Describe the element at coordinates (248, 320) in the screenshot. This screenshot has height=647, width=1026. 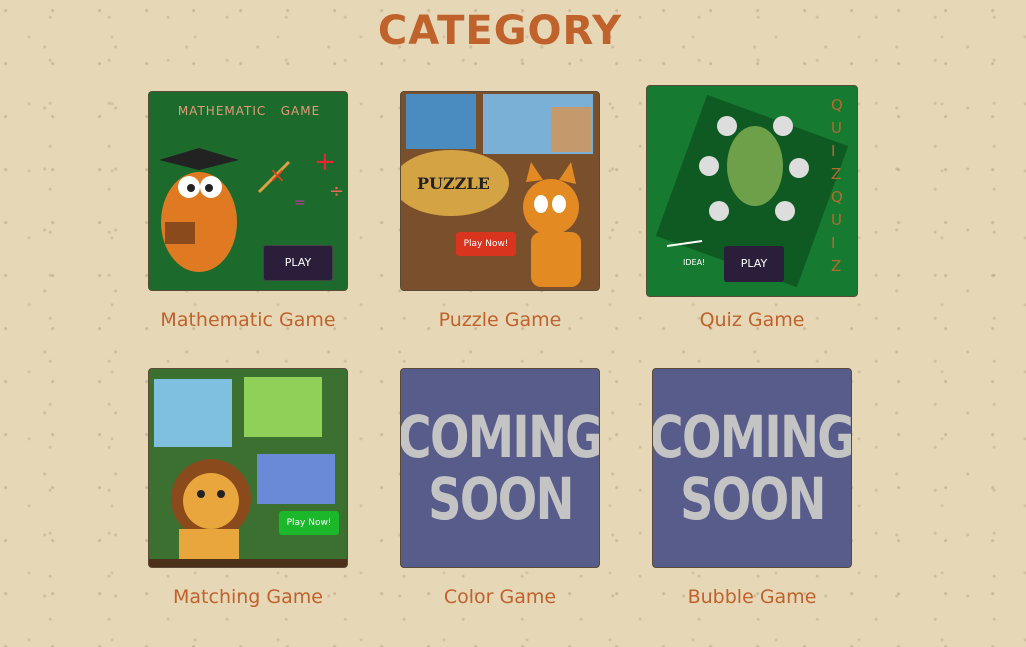
I see `mathematic-game-label: Mathematic Game` at that location.